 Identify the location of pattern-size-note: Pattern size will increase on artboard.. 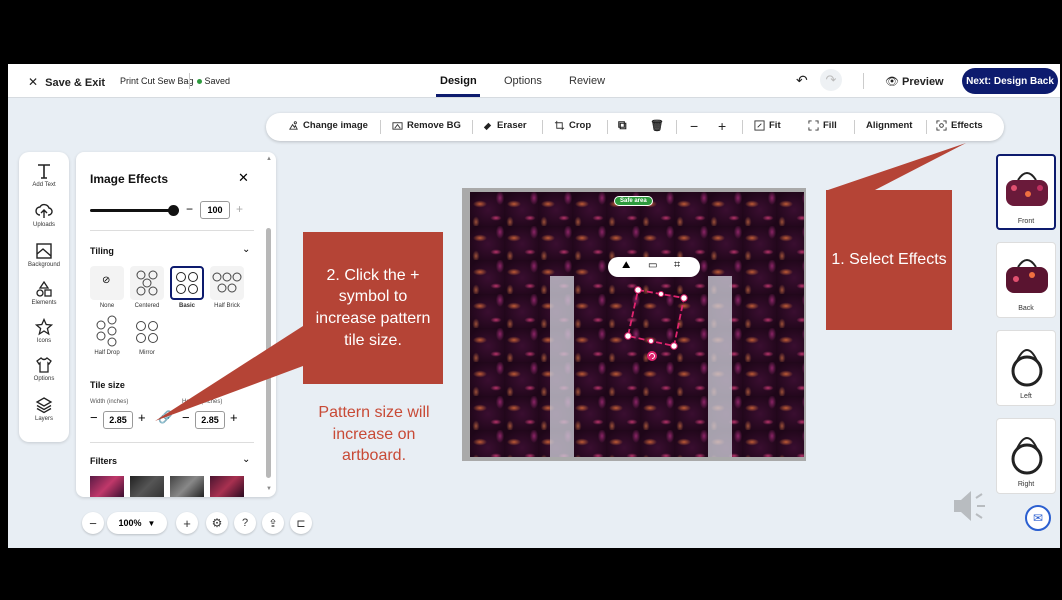
(374, 434).